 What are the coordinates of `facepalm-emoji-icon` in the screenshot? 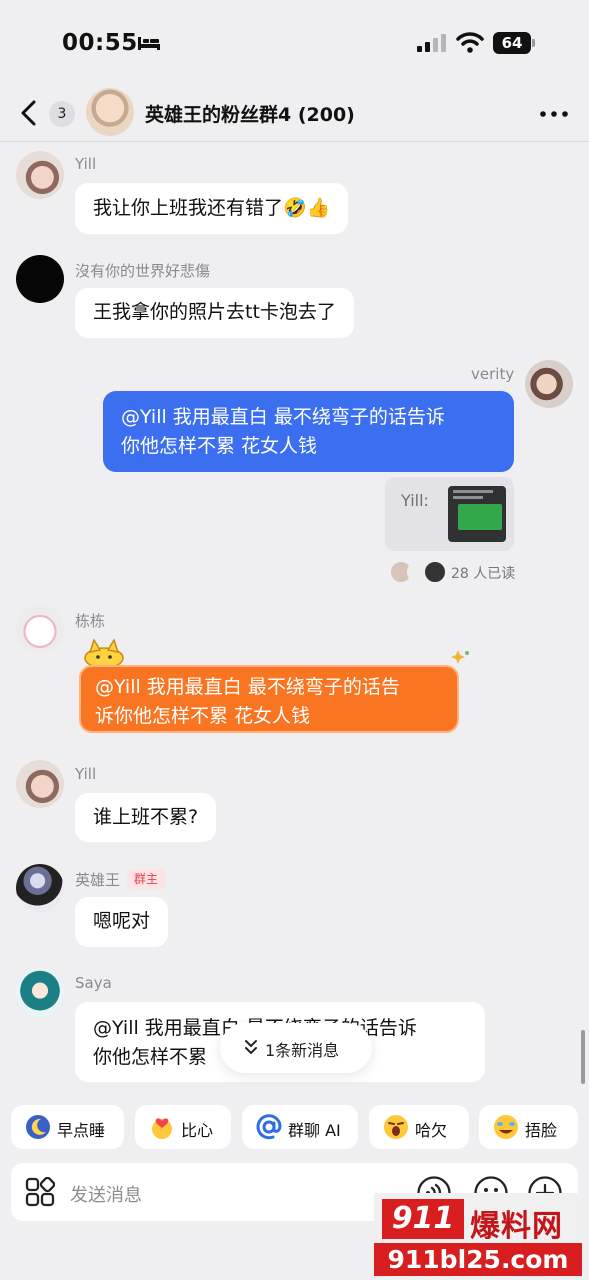 It's located at (506, 1127).